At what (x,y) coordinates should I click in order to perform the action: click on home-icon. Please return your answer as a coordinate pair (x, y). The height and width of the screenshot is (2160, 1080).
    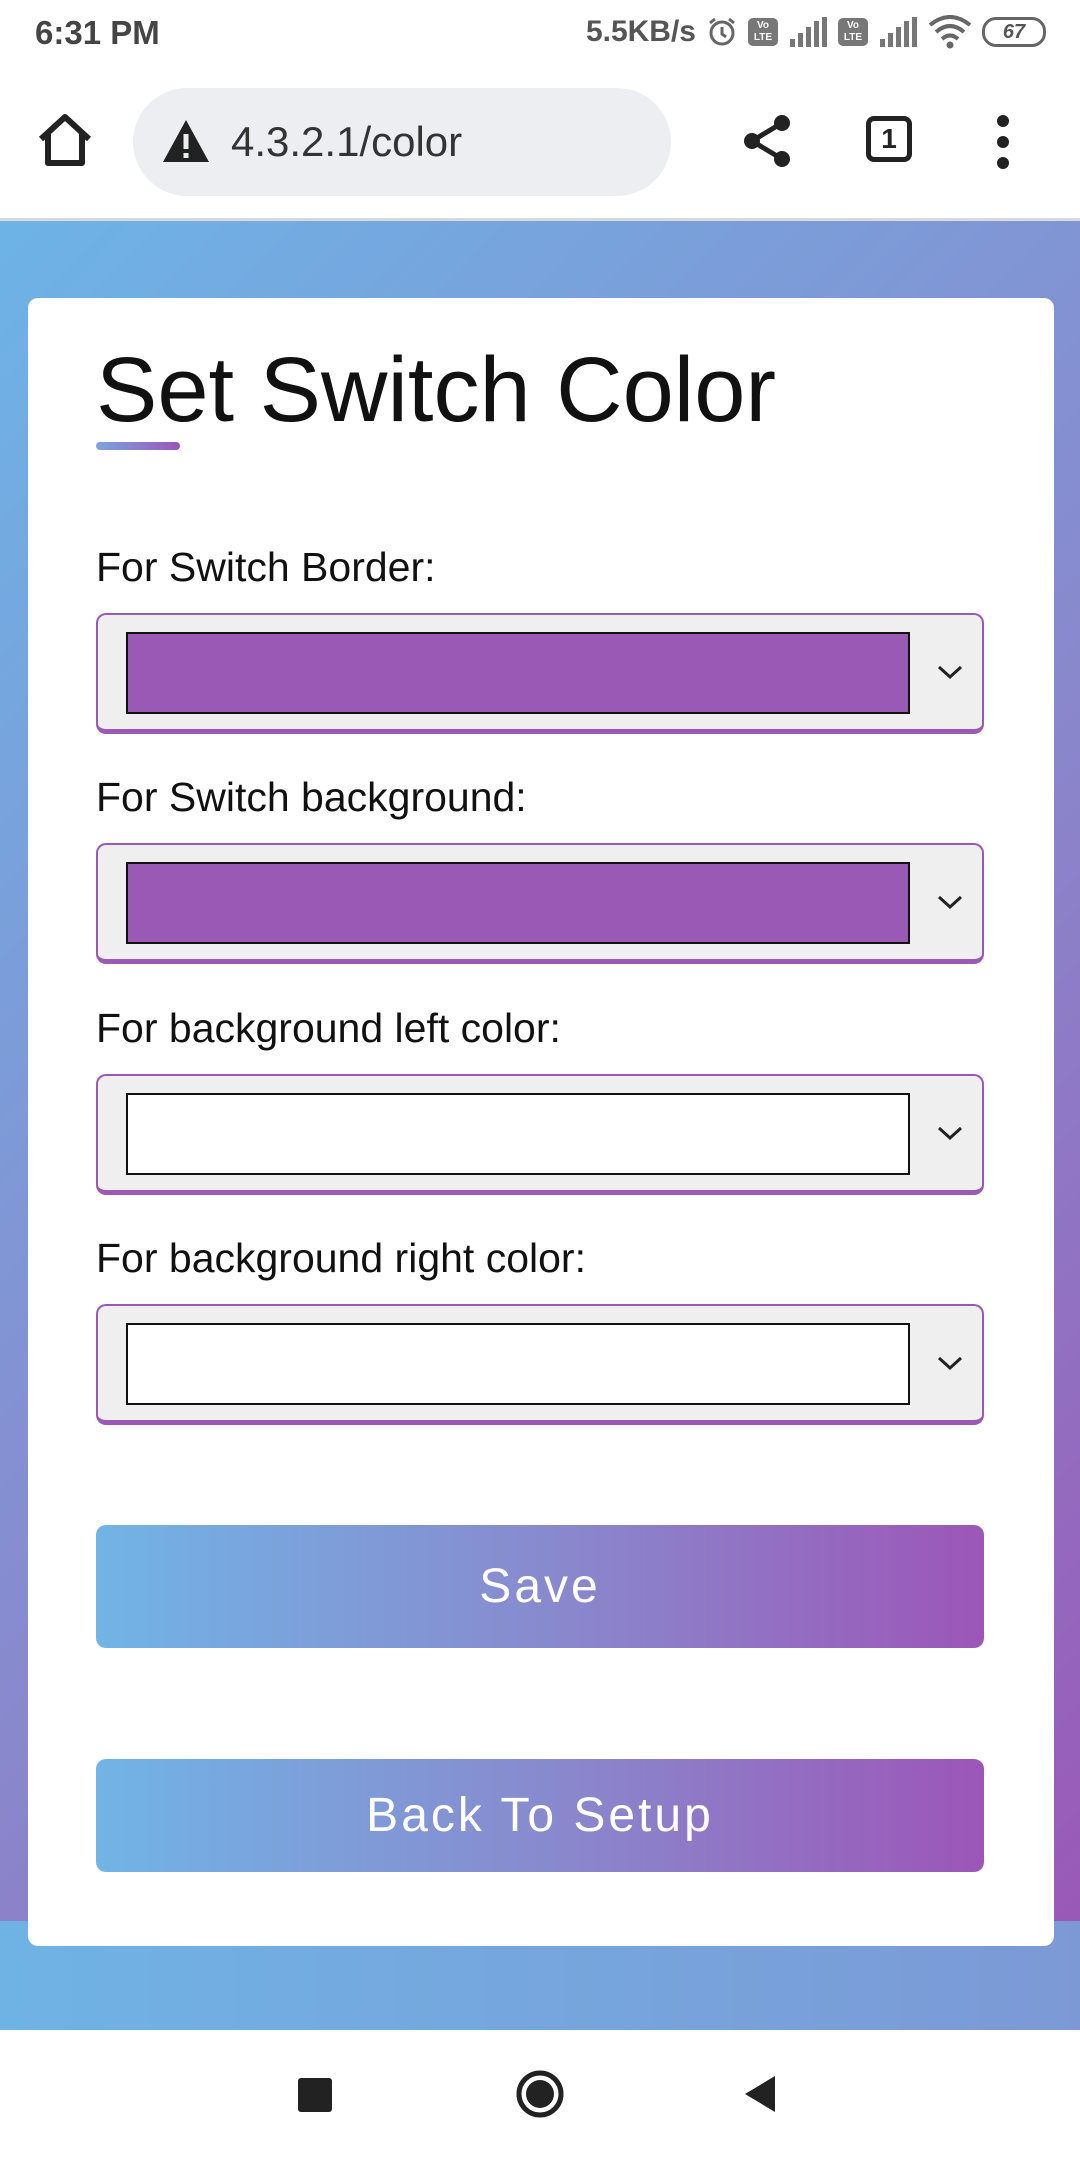
    Looking at the image, I should click on (65, 140).